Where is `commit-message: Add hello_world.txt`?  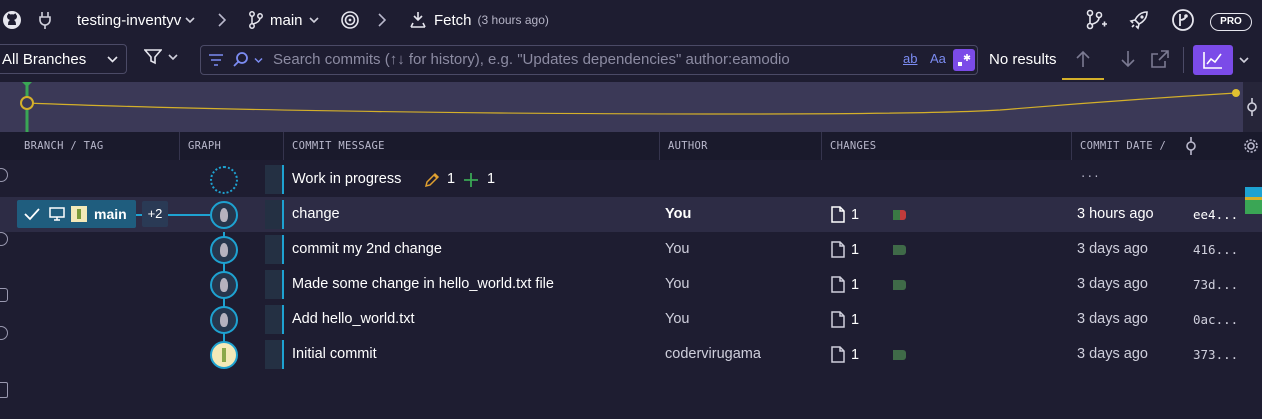 commit-message: Add hello_world.txt is located at coordinates (353, 319).